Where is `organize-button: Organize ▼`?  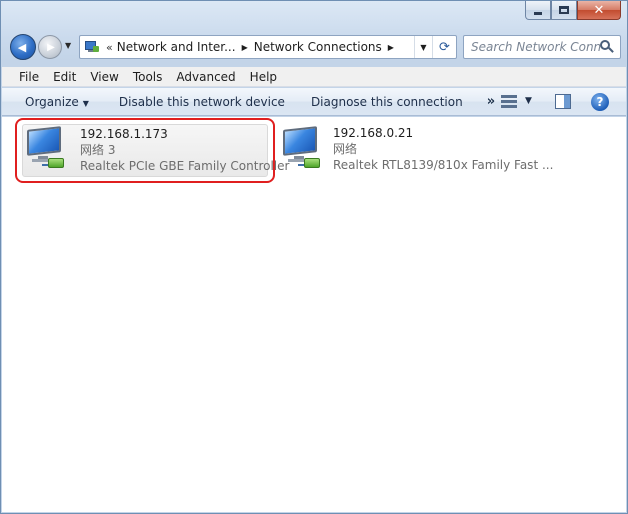 organize-button: Organize ▼ is located at coordinates (57, 102).